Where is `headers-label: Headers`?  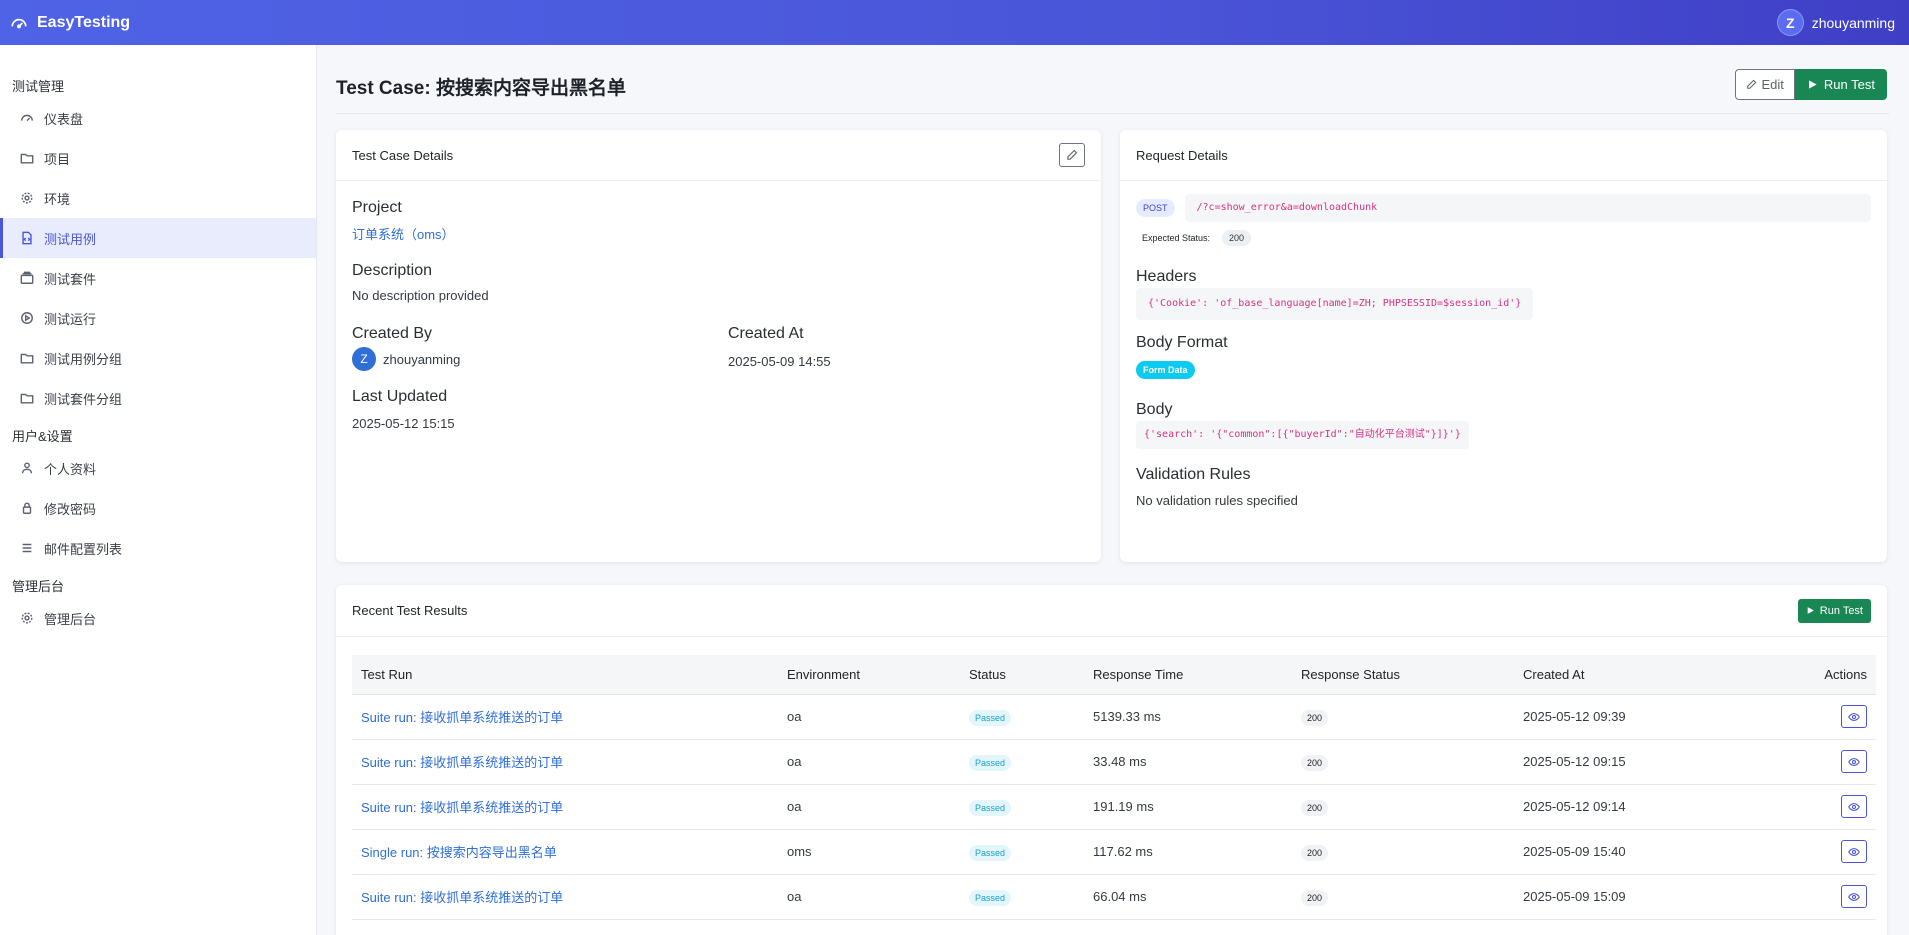
headers-label: Headers is located at coordinates (1166, 276).